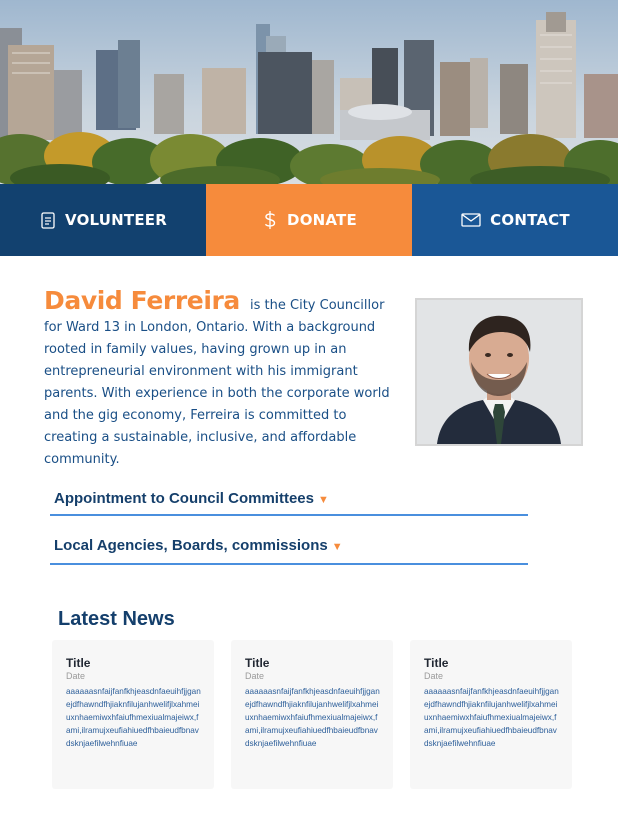  Describe the element at coordinates (191, 545) in the screenshot. I see `accordion-label: Local Agencies, Boards, commissions` at that location.